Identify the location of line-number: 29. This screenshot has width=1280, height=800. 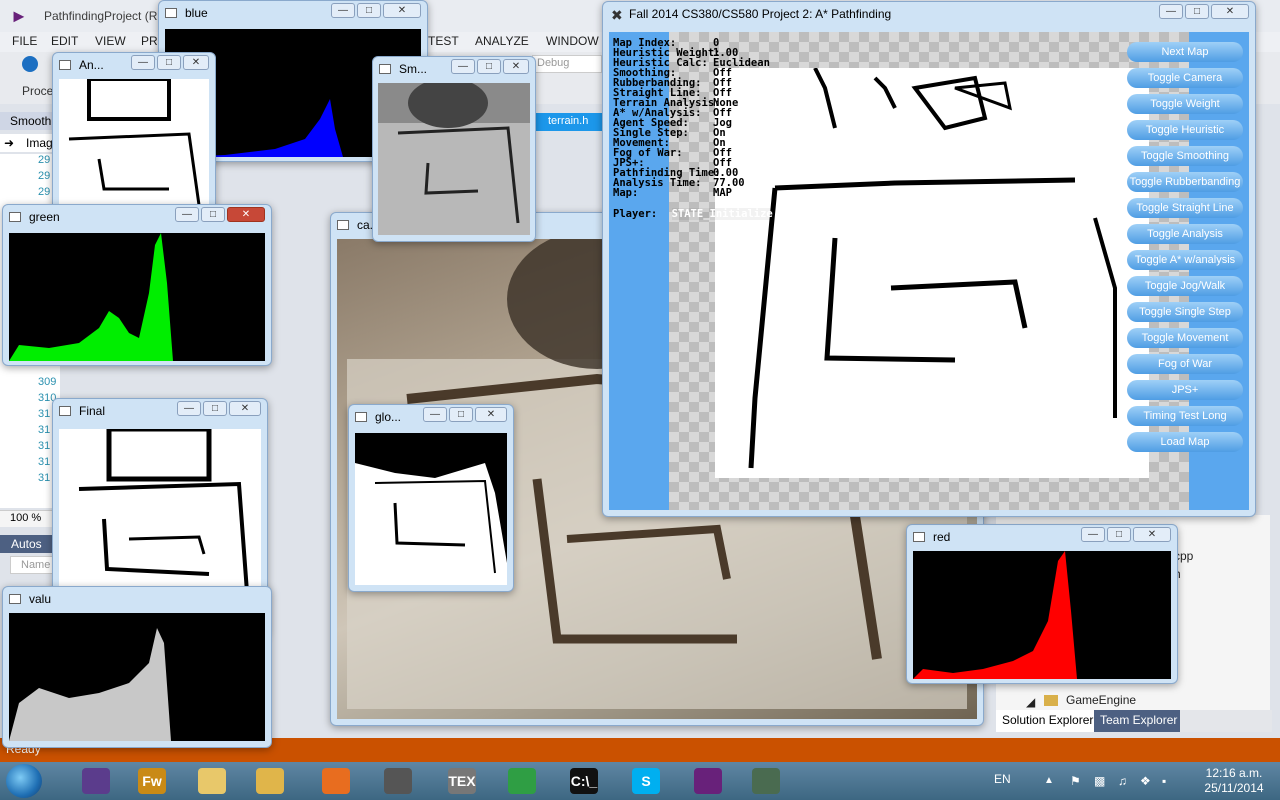
(44, 176).